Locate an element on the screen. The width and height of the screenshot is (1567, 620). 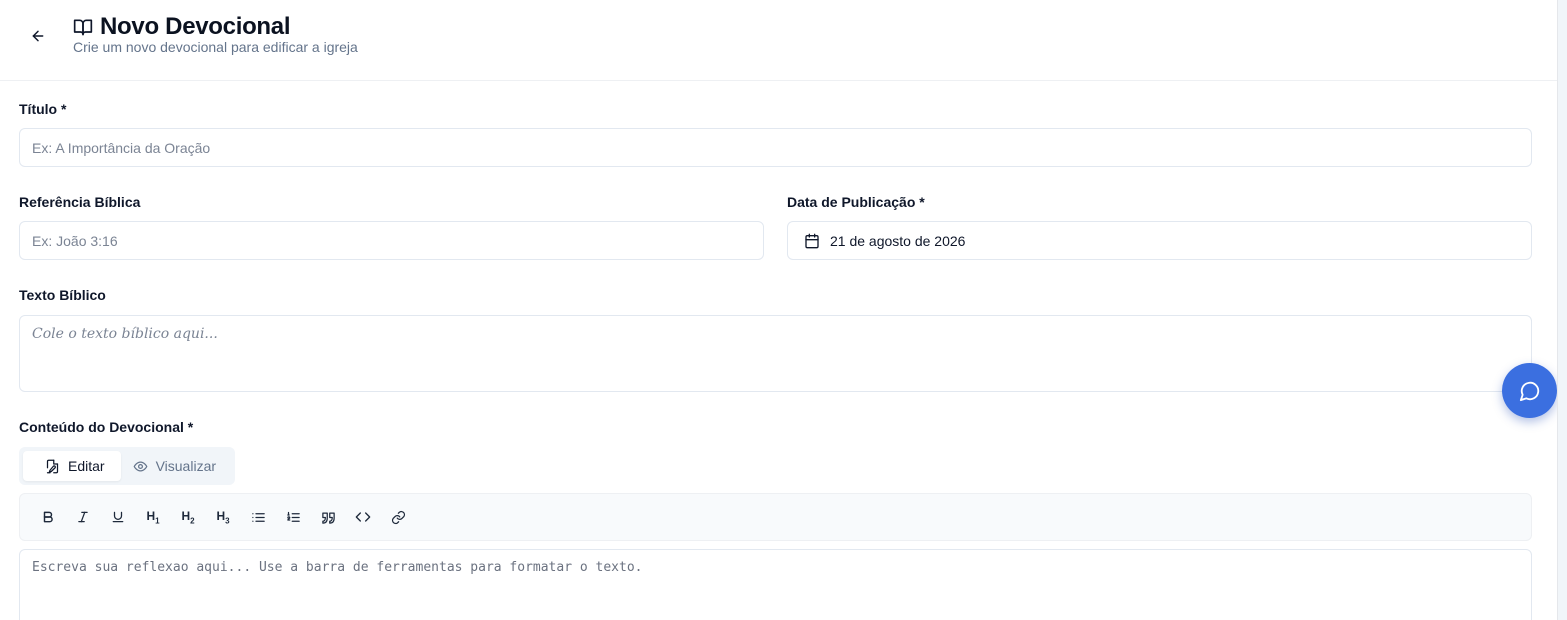
italic-button is located at coordinates (83, 517).